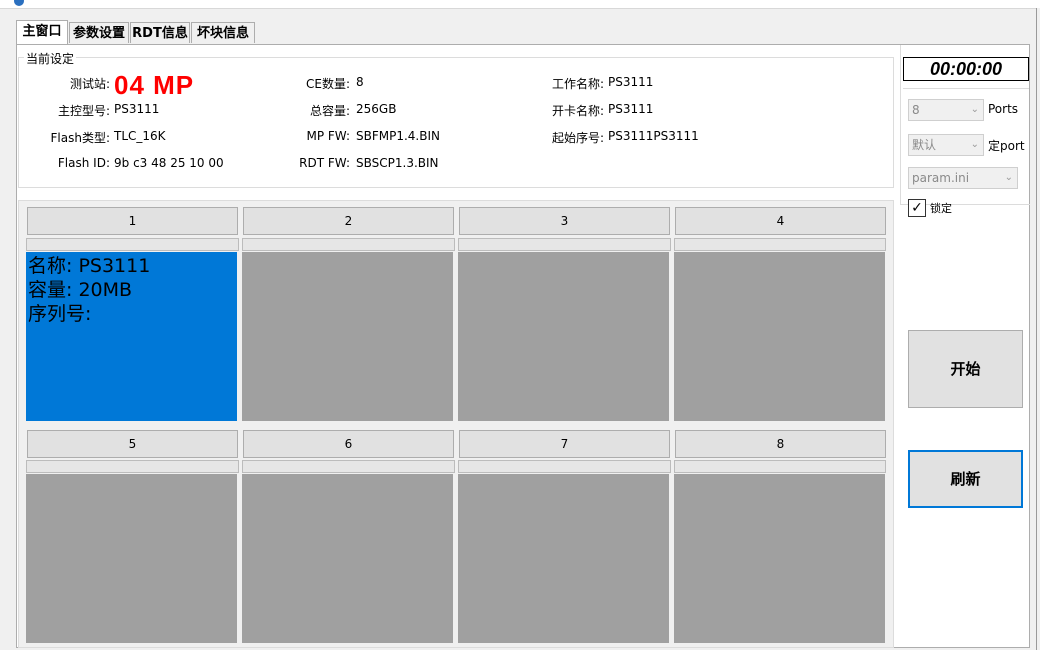 This screenshot has height=650, width=1040. Describe the element at coordinates (653, 136) in the screenshot. I see `start-serial-value: PS3111PS3111` at that location.